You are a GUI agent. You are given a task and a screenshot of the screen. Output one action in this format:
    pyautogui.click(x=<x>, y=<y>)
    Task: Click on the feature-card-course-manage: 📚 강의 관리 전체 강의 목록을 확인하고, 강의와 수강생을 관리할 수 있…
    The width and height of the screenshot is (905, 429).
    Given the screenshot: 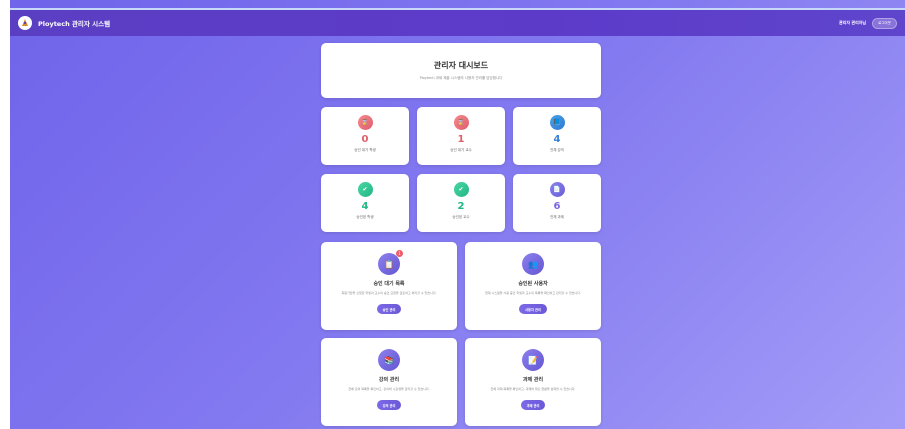 What is the action you would take?
    pyautogui.click(x=389, y=382)
    